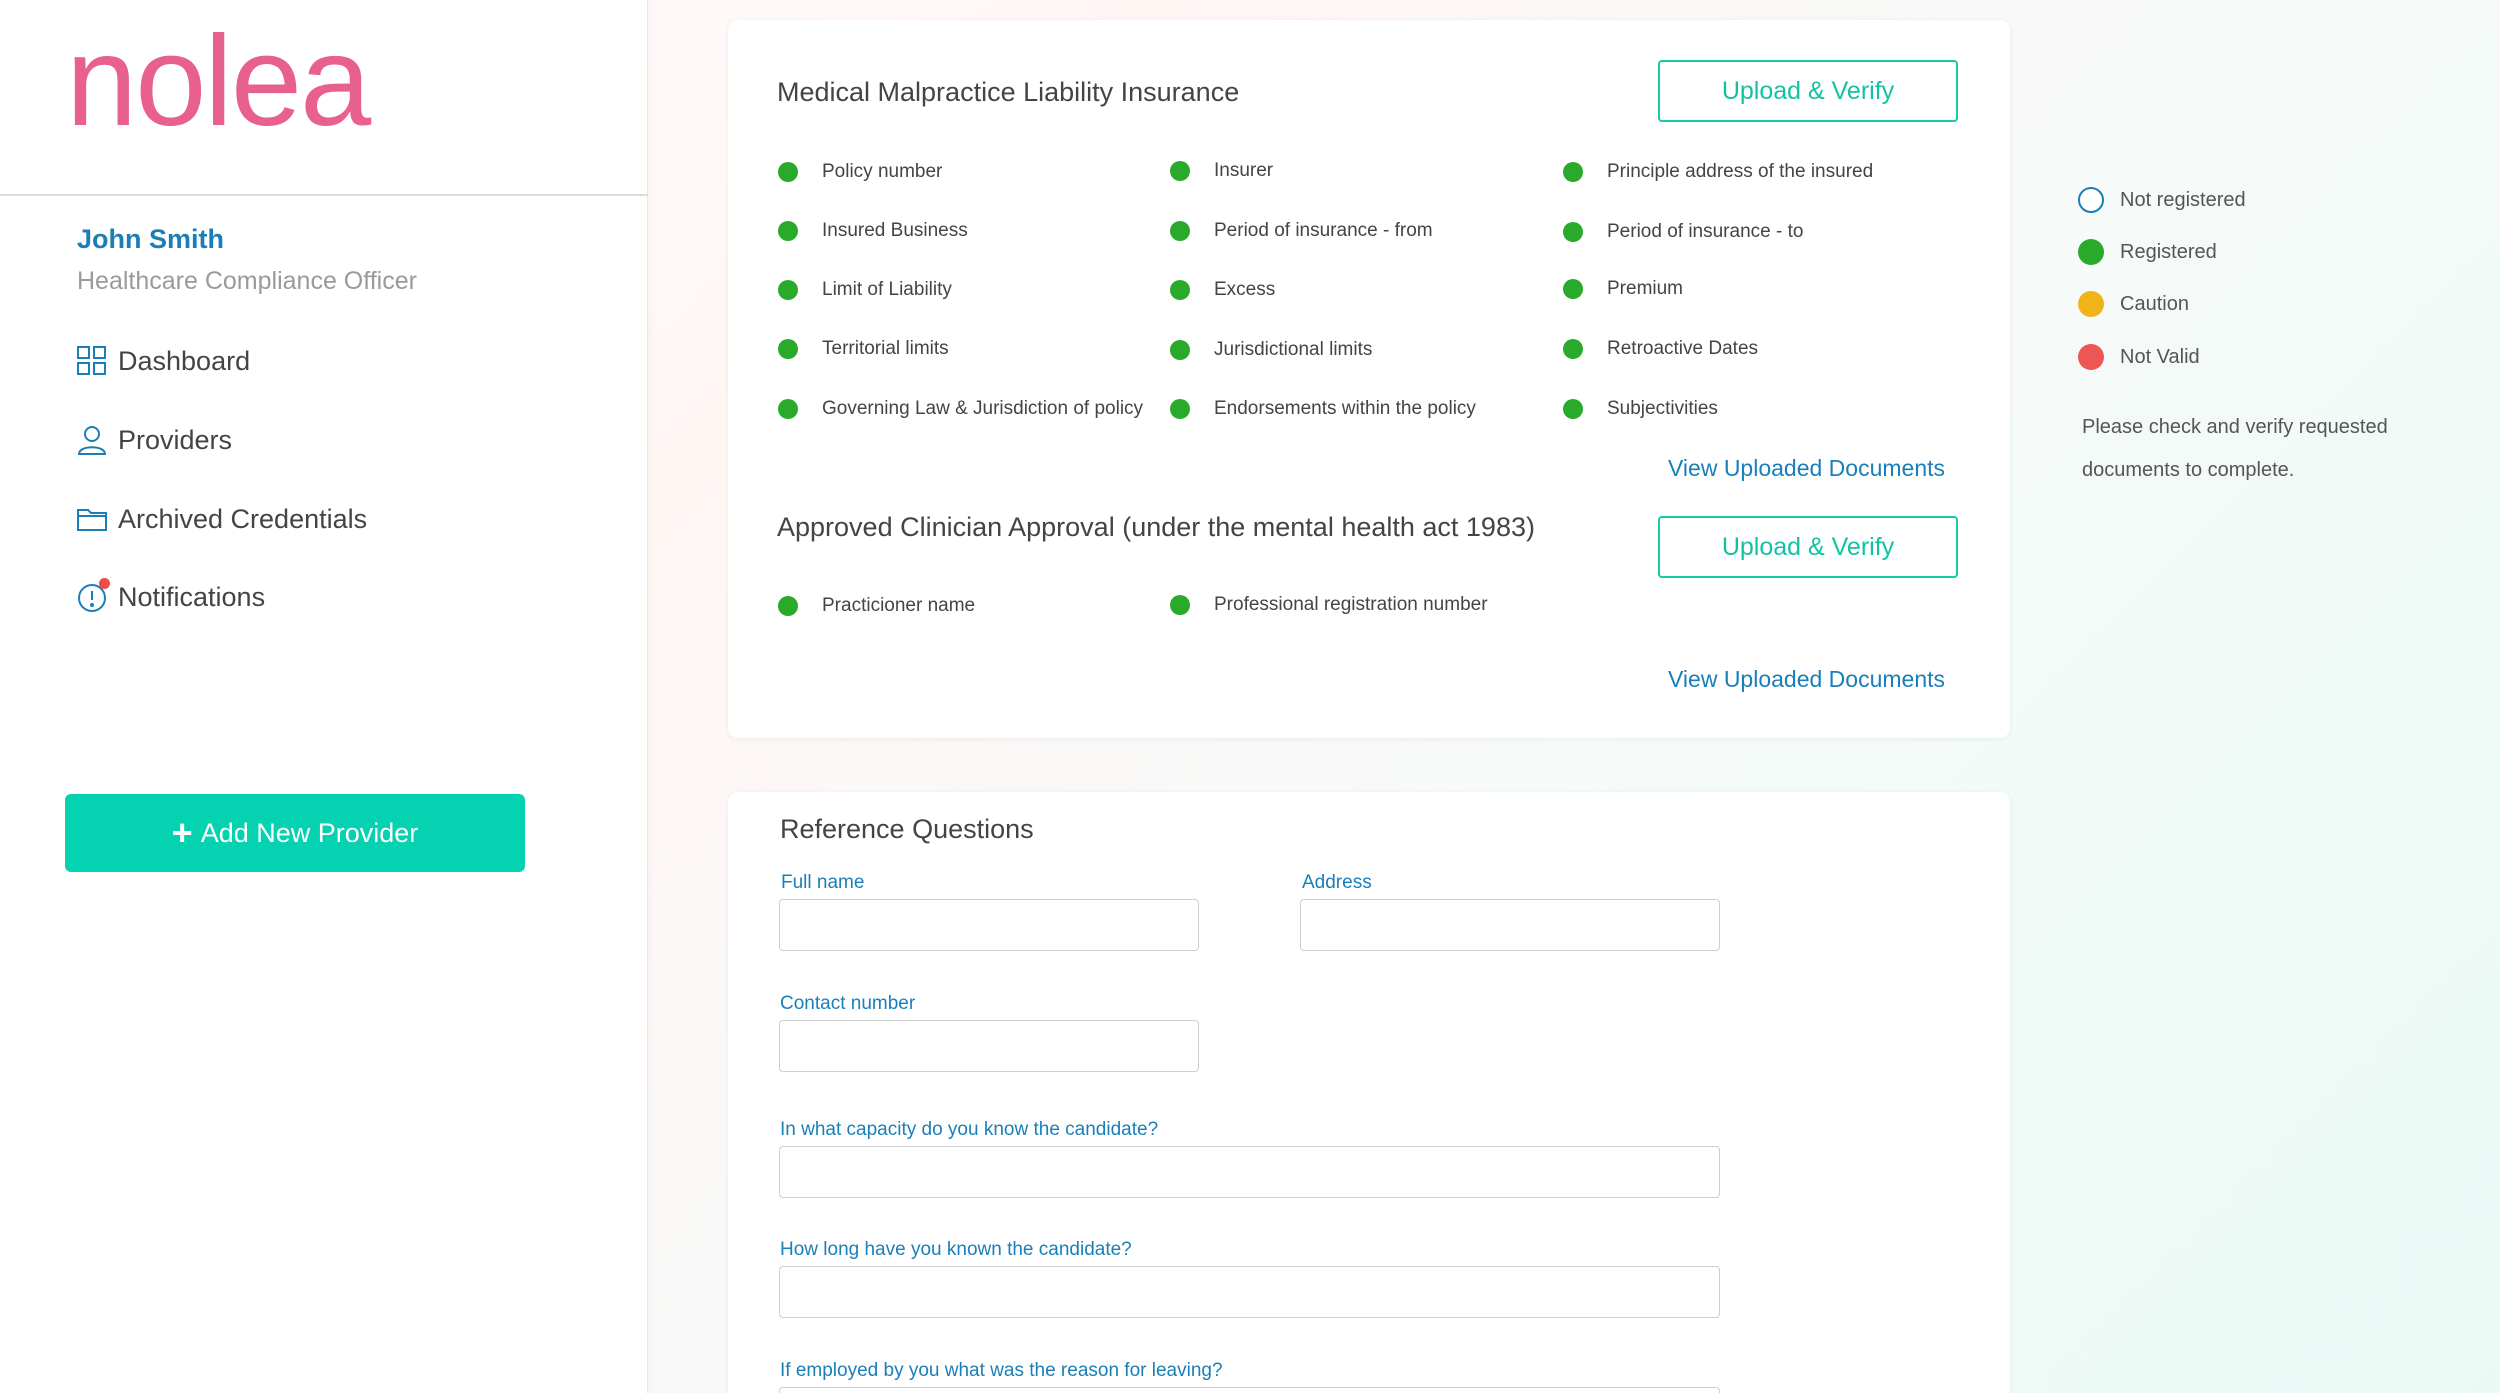 The width and height of the screenshot is (2500, 1393). Describe the element at coordinates (243, 518) in the screenshot. I see `nav-label: Archived Credentials` at that location.